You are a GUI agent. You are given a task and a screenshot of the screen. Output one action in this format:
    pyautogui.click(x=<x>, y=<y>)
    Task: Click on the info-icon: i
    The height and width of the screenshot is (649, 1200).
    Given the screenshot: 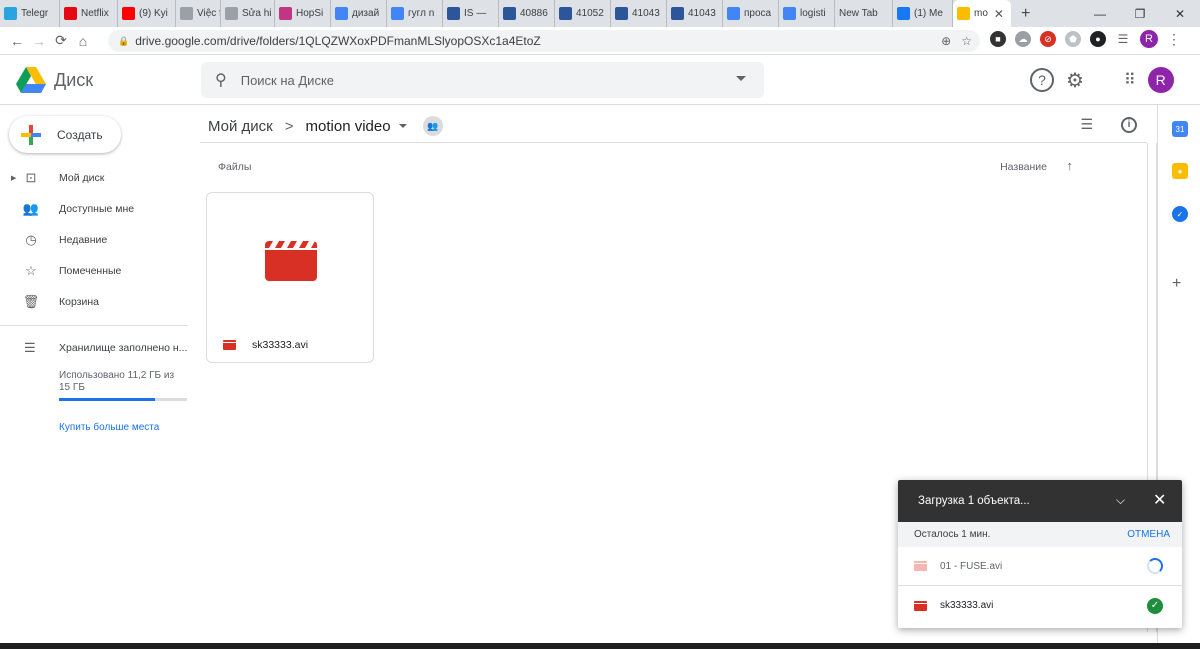 What is the action you would take?
    pyautogui.click(x=1129, y=124)
    